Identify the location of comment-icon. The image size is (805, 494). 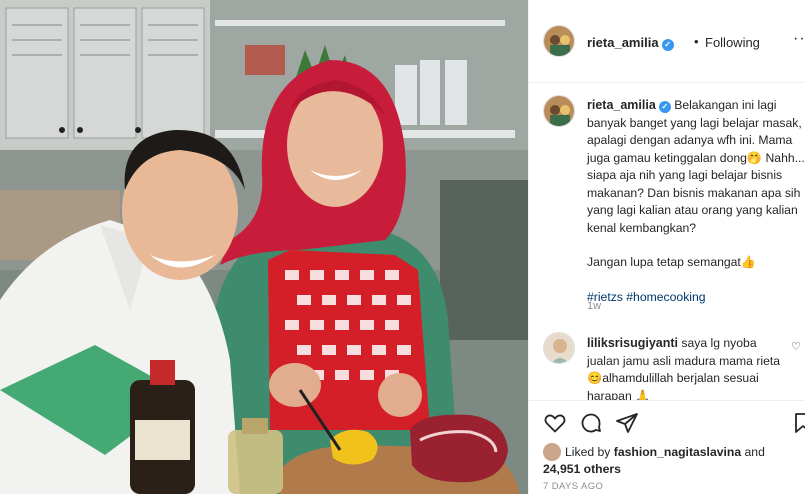
(591, 423).